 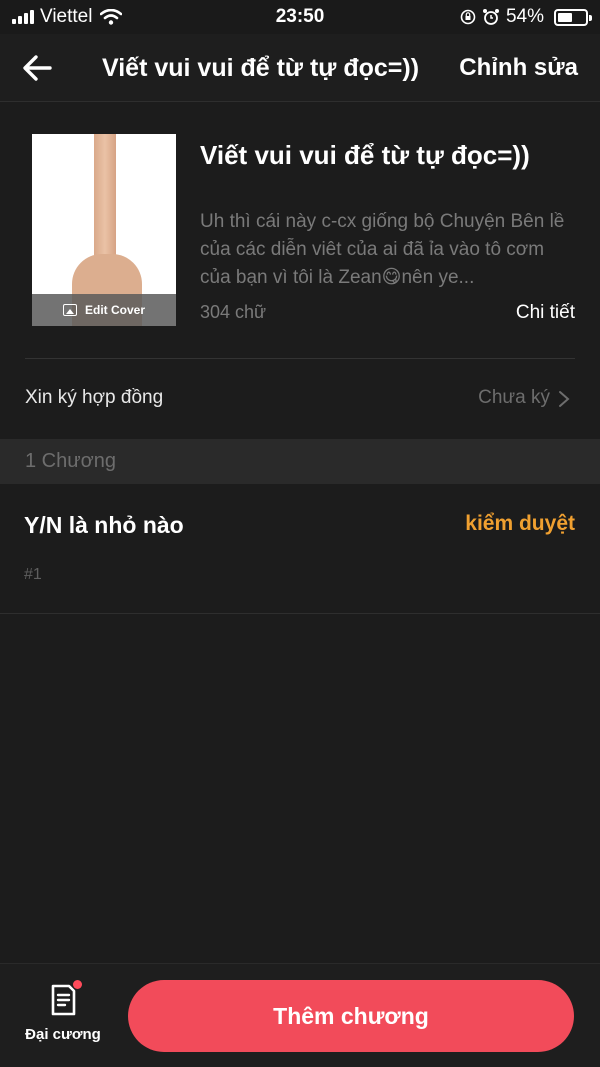 I want to click on book-cover: Edit Cover, so click(x=104, y=230).